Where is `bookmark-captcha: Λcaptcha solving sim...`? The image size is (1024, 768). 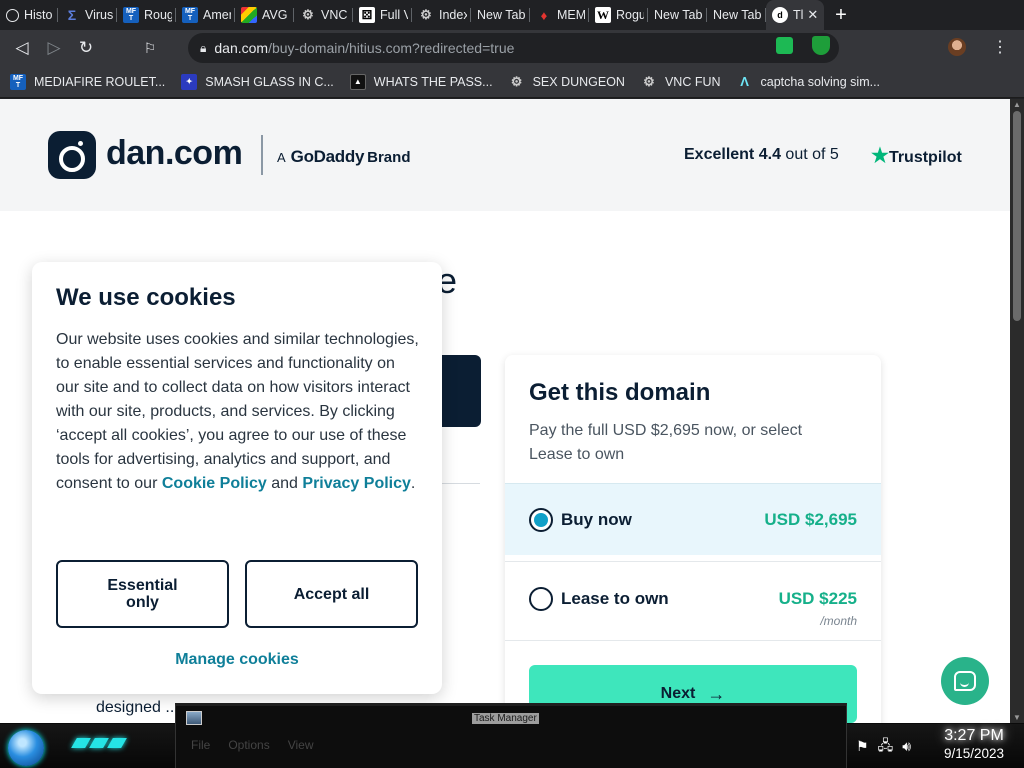
bookmark-captcha: Λcaptcha solving sim... is located at coordinates (808, 82).